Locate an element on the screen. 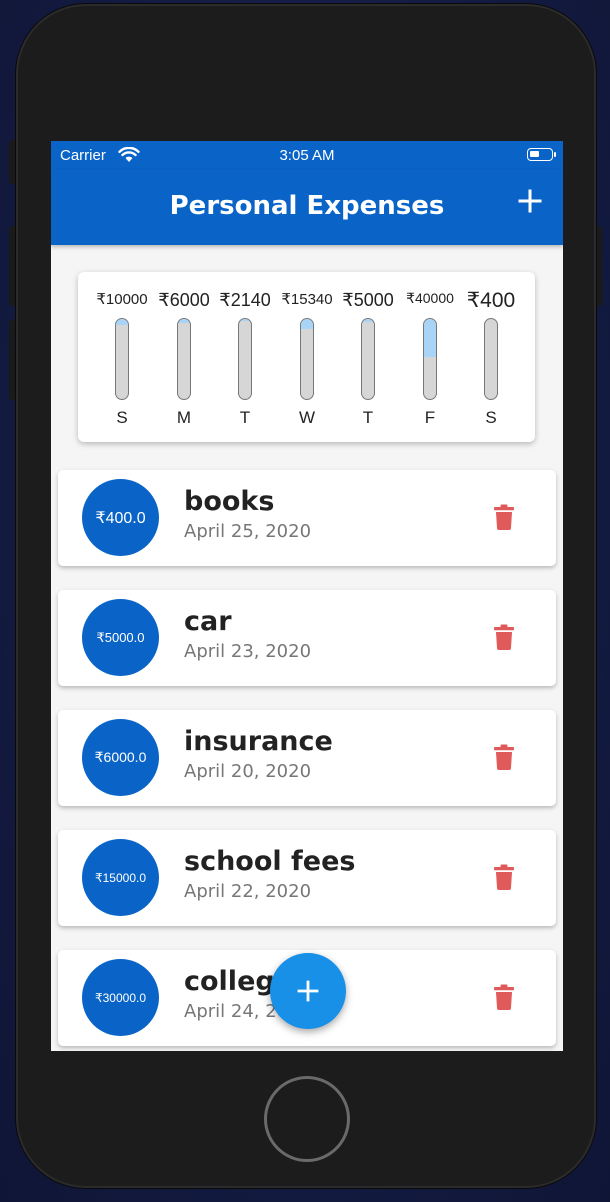 The image size is (610, 1202). bar-day-label: M is located at coordinates (184, 417).